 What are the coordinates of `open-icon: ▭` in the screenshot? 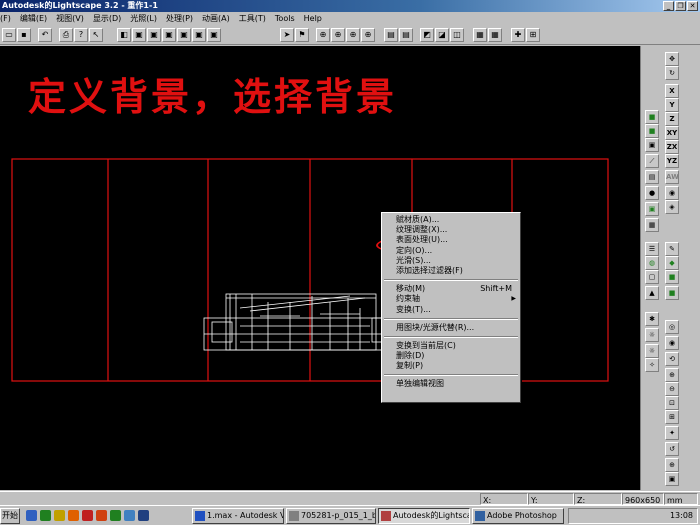 It's located at (9, 35).